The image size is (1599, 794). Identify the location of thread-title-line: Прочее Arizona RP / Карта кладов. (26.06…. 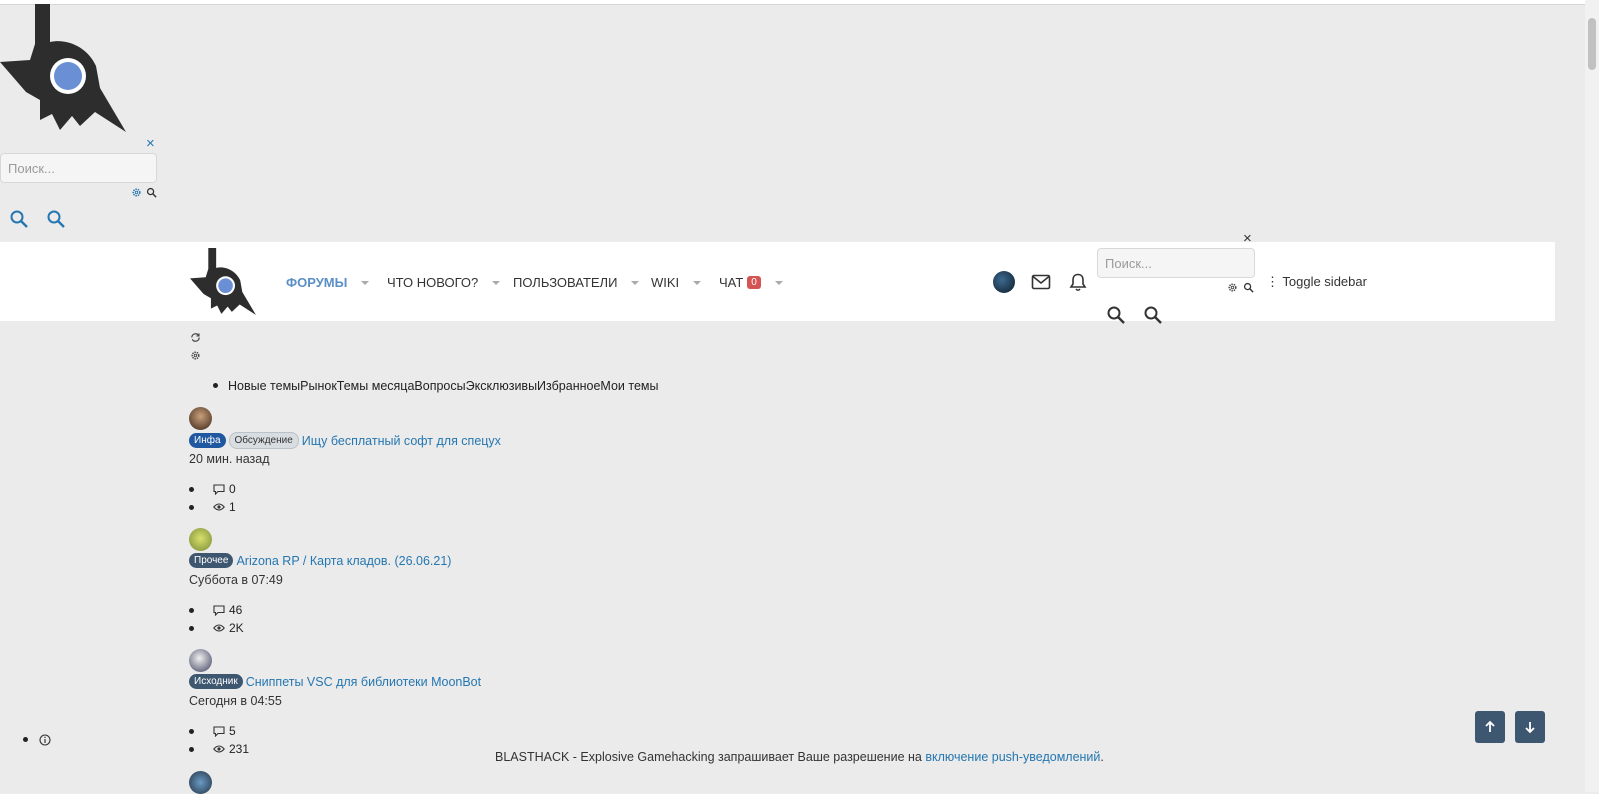
(320, 560).